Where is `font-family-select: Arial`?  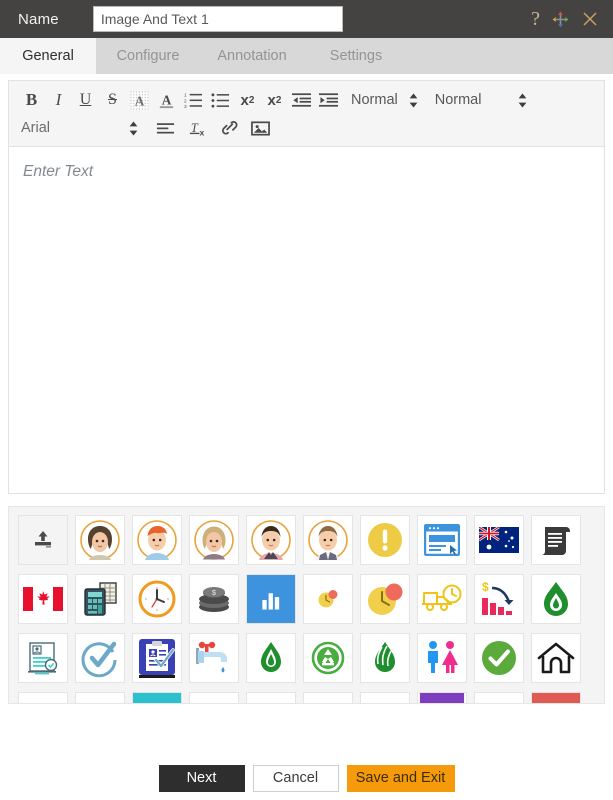 font-family-select: Arial is located at coordinates (80, 128).